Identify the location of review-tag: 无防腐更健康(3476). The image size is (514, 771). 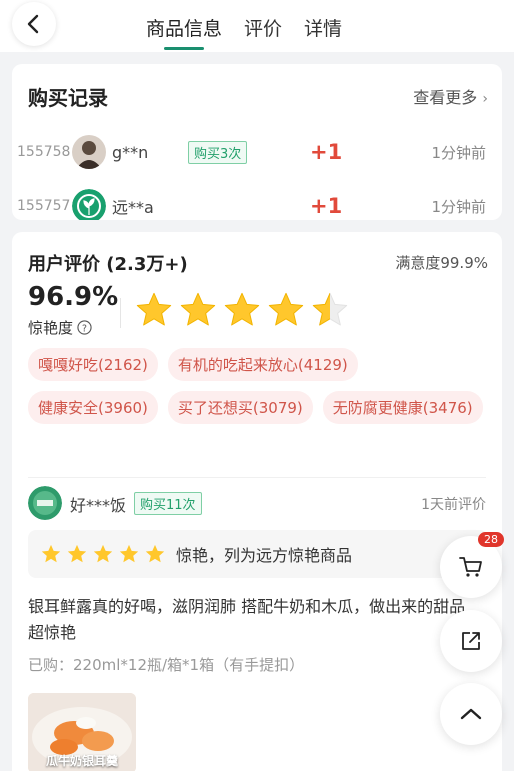
(402, 407).